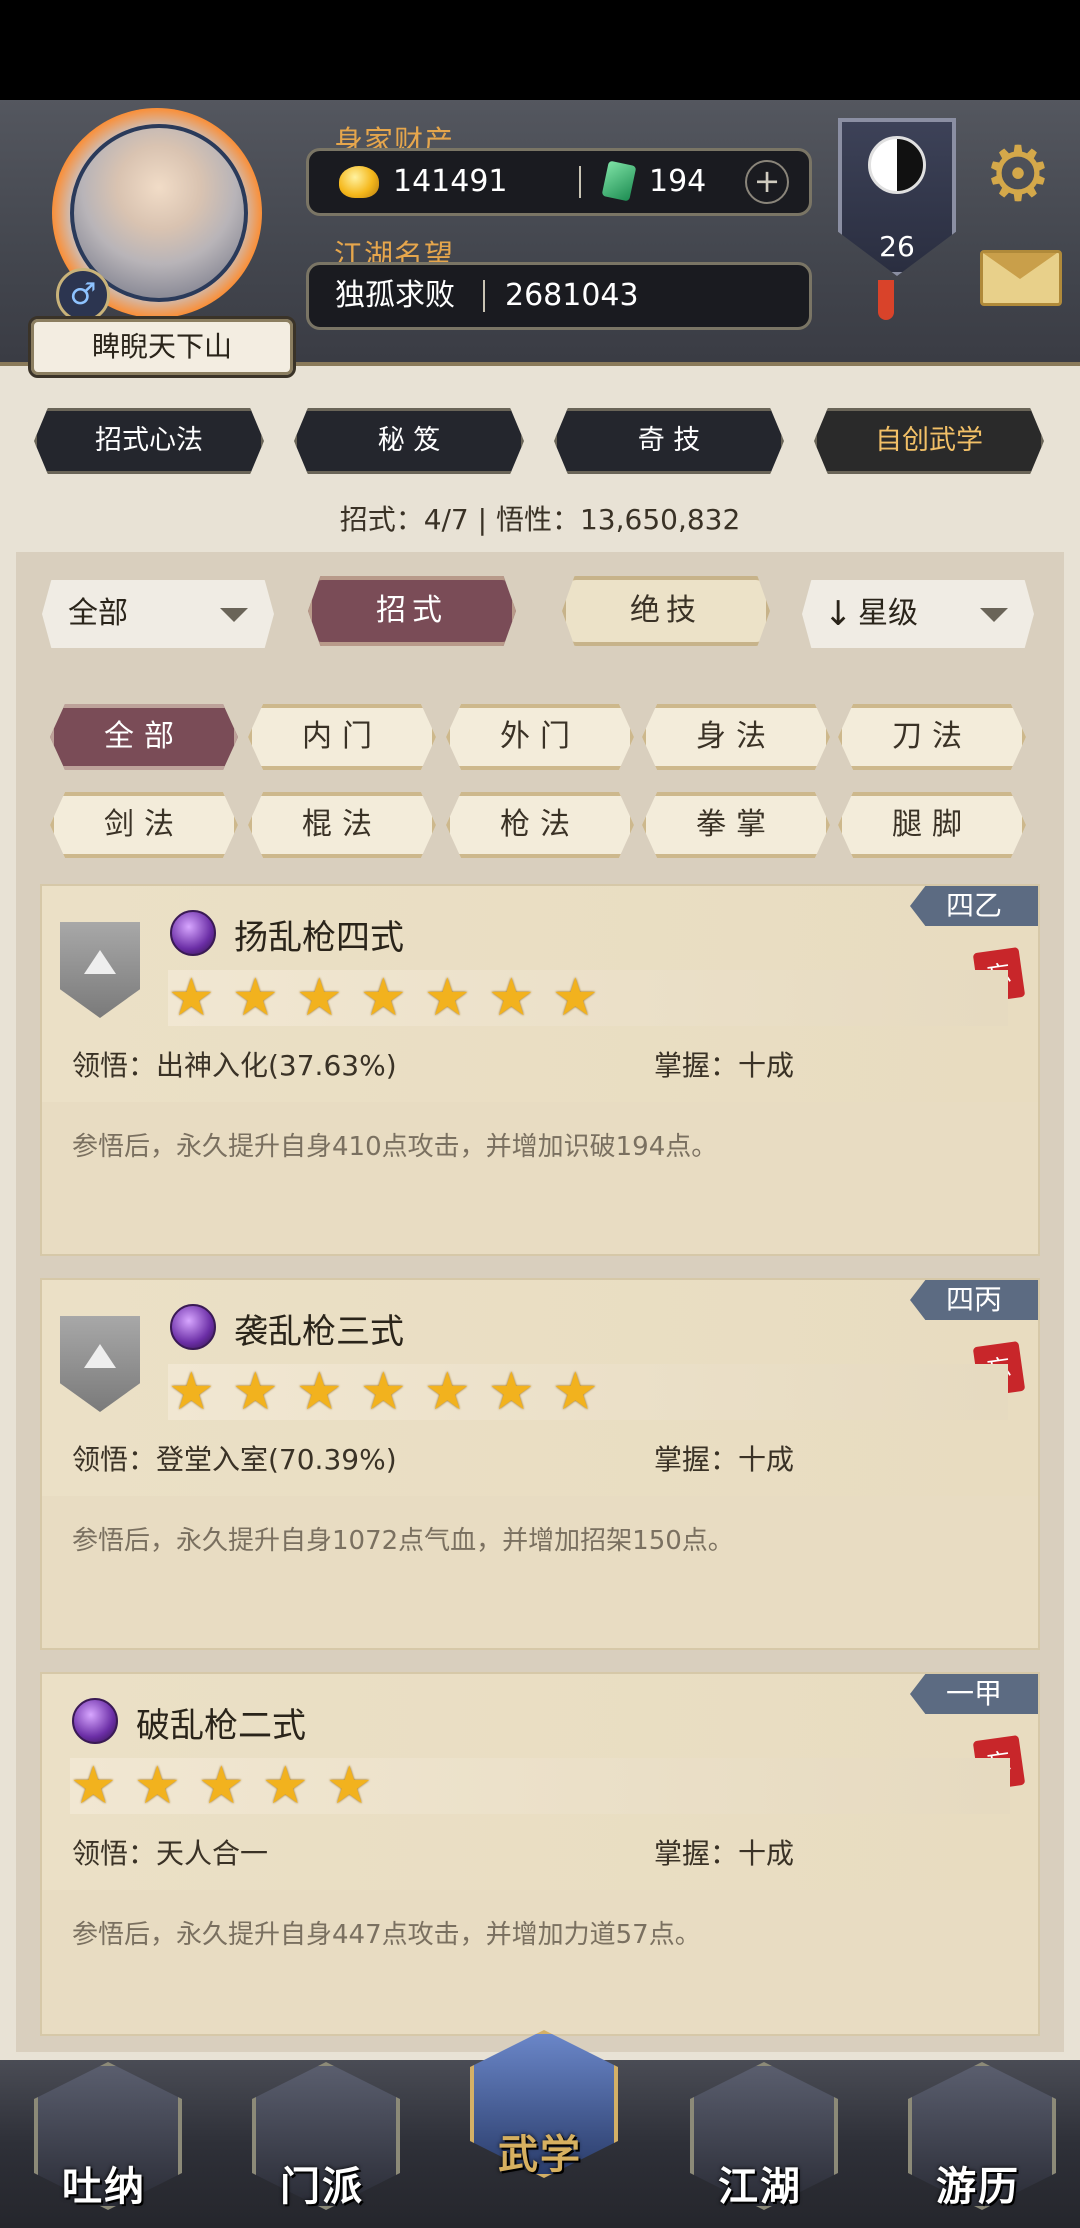 The width and height of the screenshot is (1080, 2228). Describe the element at coordinates (974, 1694) in the screenshot. I see `tier-tag: 一甲` at that location.